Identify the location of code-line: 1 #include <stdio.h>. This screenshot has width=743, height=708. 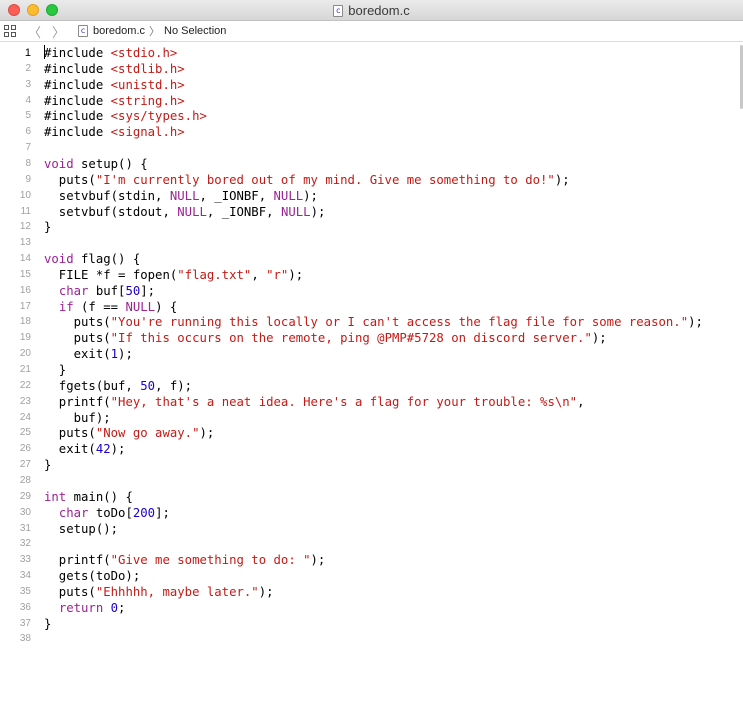
(371, 53).